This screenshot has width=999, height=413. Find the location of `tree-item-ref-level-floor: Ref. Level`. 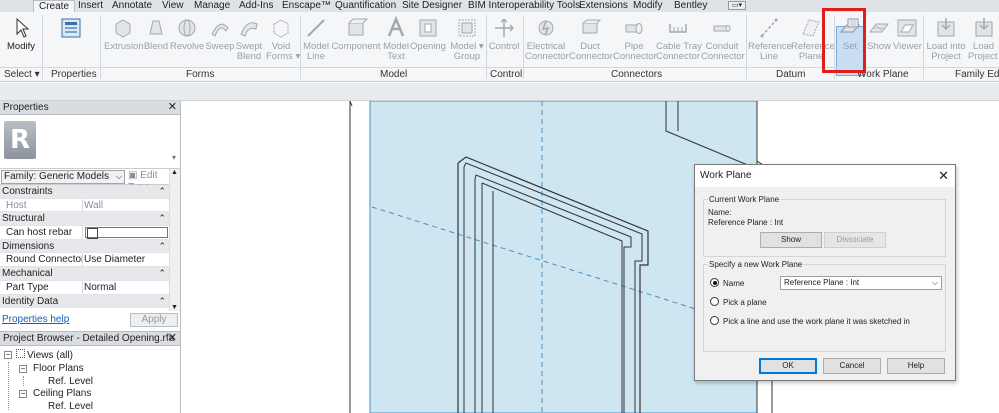

tree-item-ref-level-floor: Ref. Level is located at coordinates (70, 382).